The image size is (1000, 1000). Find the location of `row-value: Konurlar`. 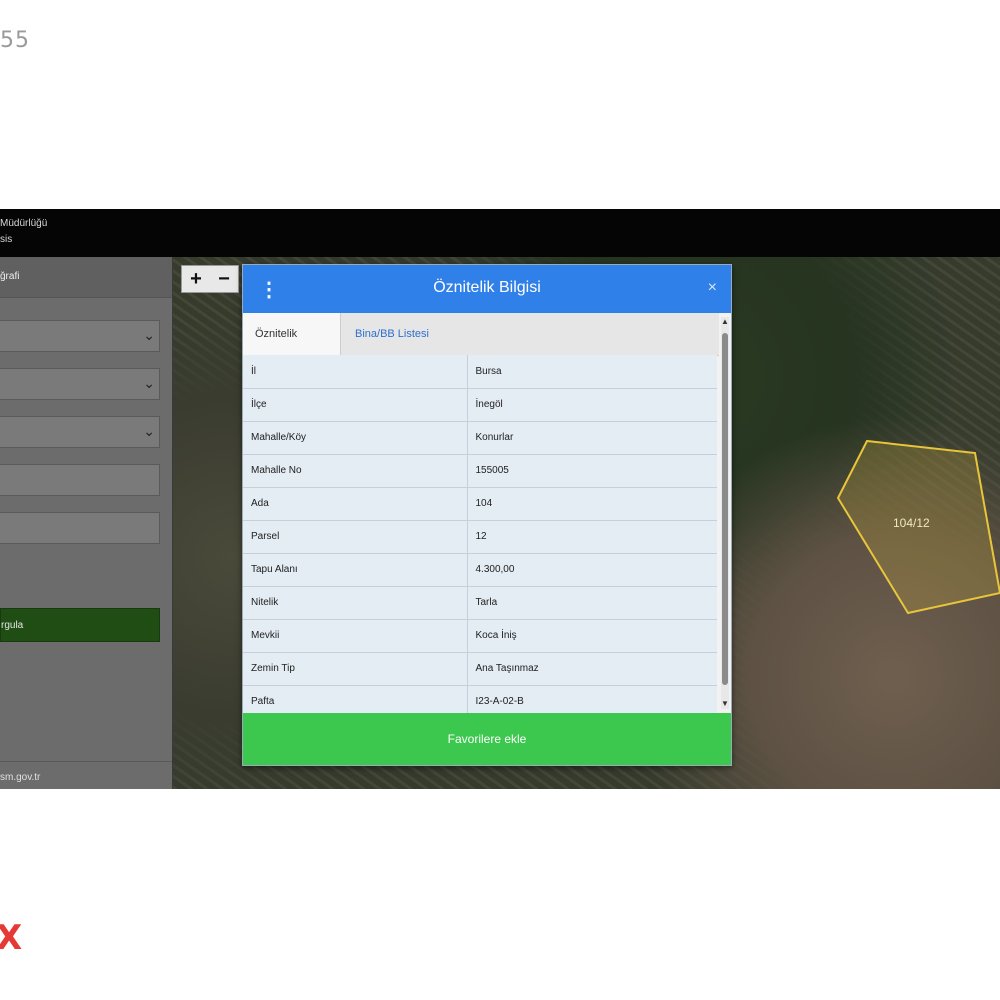

row-value: Konurlar is located at coordinates (592, 438).